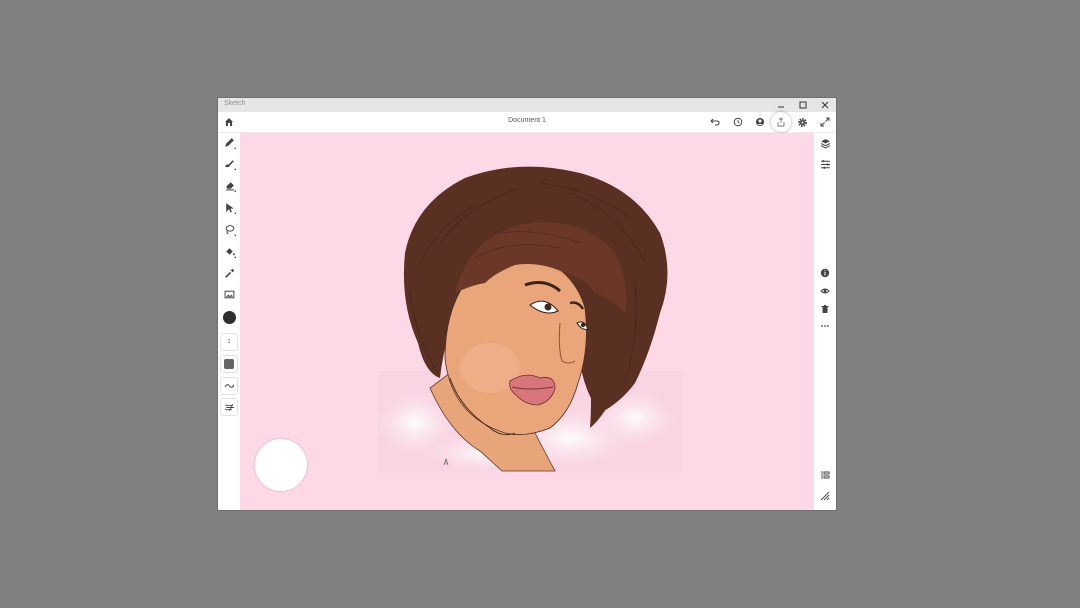  I want to click on brush-icon, so click(229, 163).